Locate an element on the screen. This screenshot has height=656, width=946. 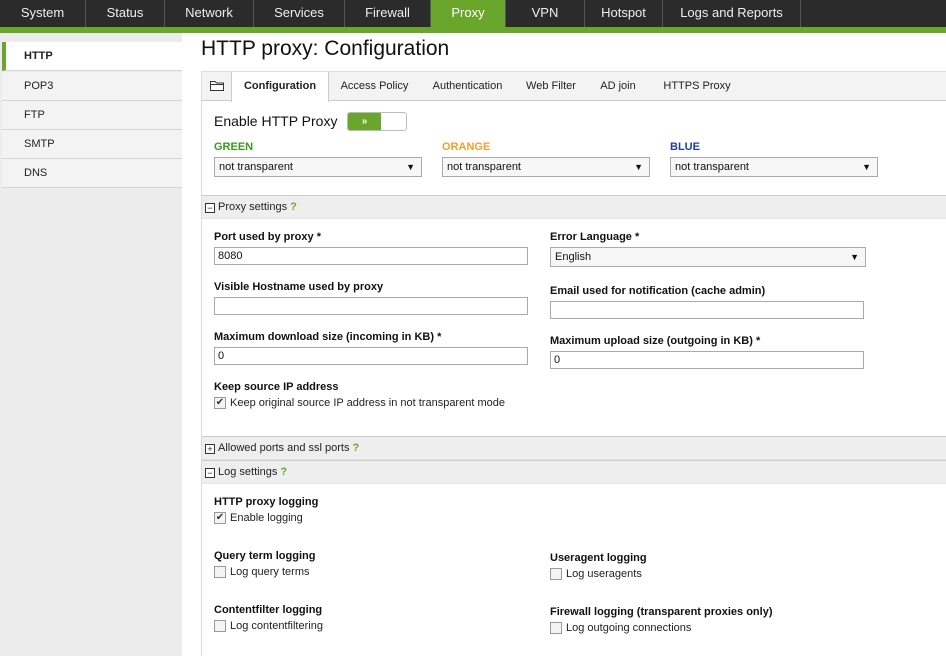
enable-http-proxy-label: Enable HTTP Proxy is located at coordinates (276, 121).